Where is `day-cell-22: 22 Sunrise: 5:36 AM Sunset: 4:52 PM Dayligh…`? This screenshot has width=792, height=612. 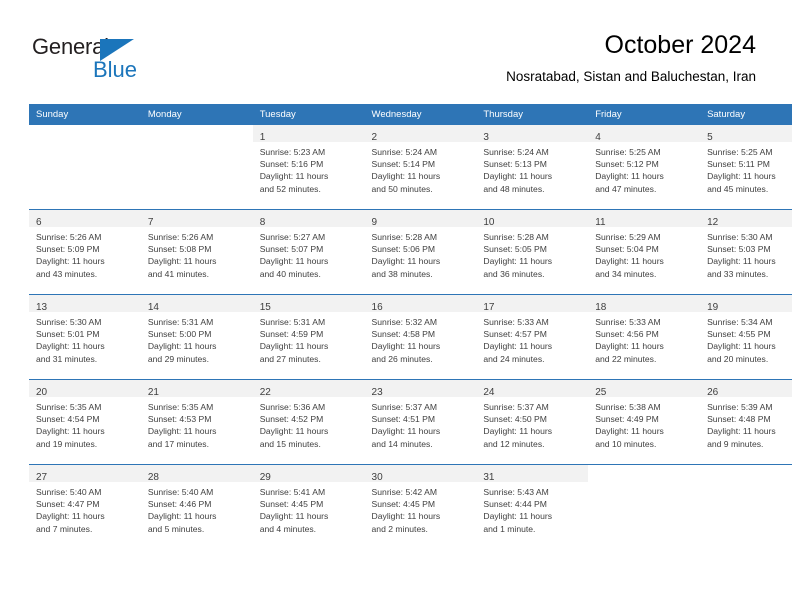
day-cell-22: 22 Sunrise: 5:36 AM Sunset: 4:52 PM Dayligh… is located at coordinates (308, 422).